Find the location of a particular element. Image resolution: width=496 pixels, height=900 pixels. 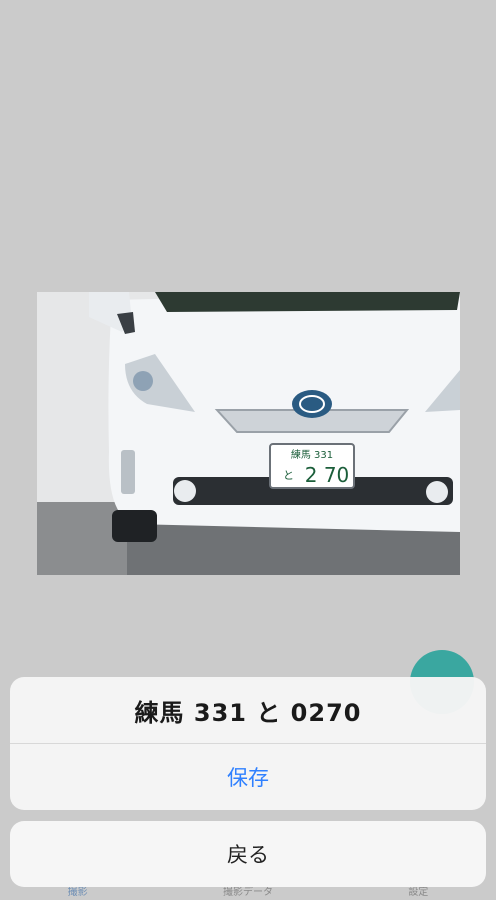

action-sheet: 練馬 331 と 0270 保存 is located at coordinates (248, 743).